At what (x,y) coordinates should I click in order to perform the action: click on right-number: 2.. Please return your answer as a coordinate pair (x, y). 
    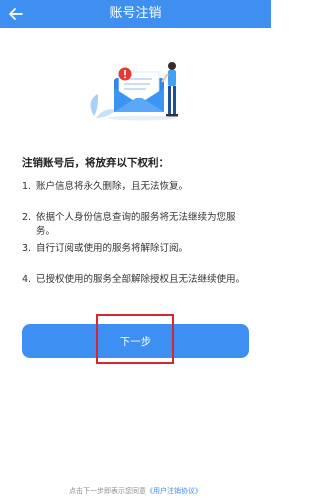
    Looking at the image, I should click on (27, 217).